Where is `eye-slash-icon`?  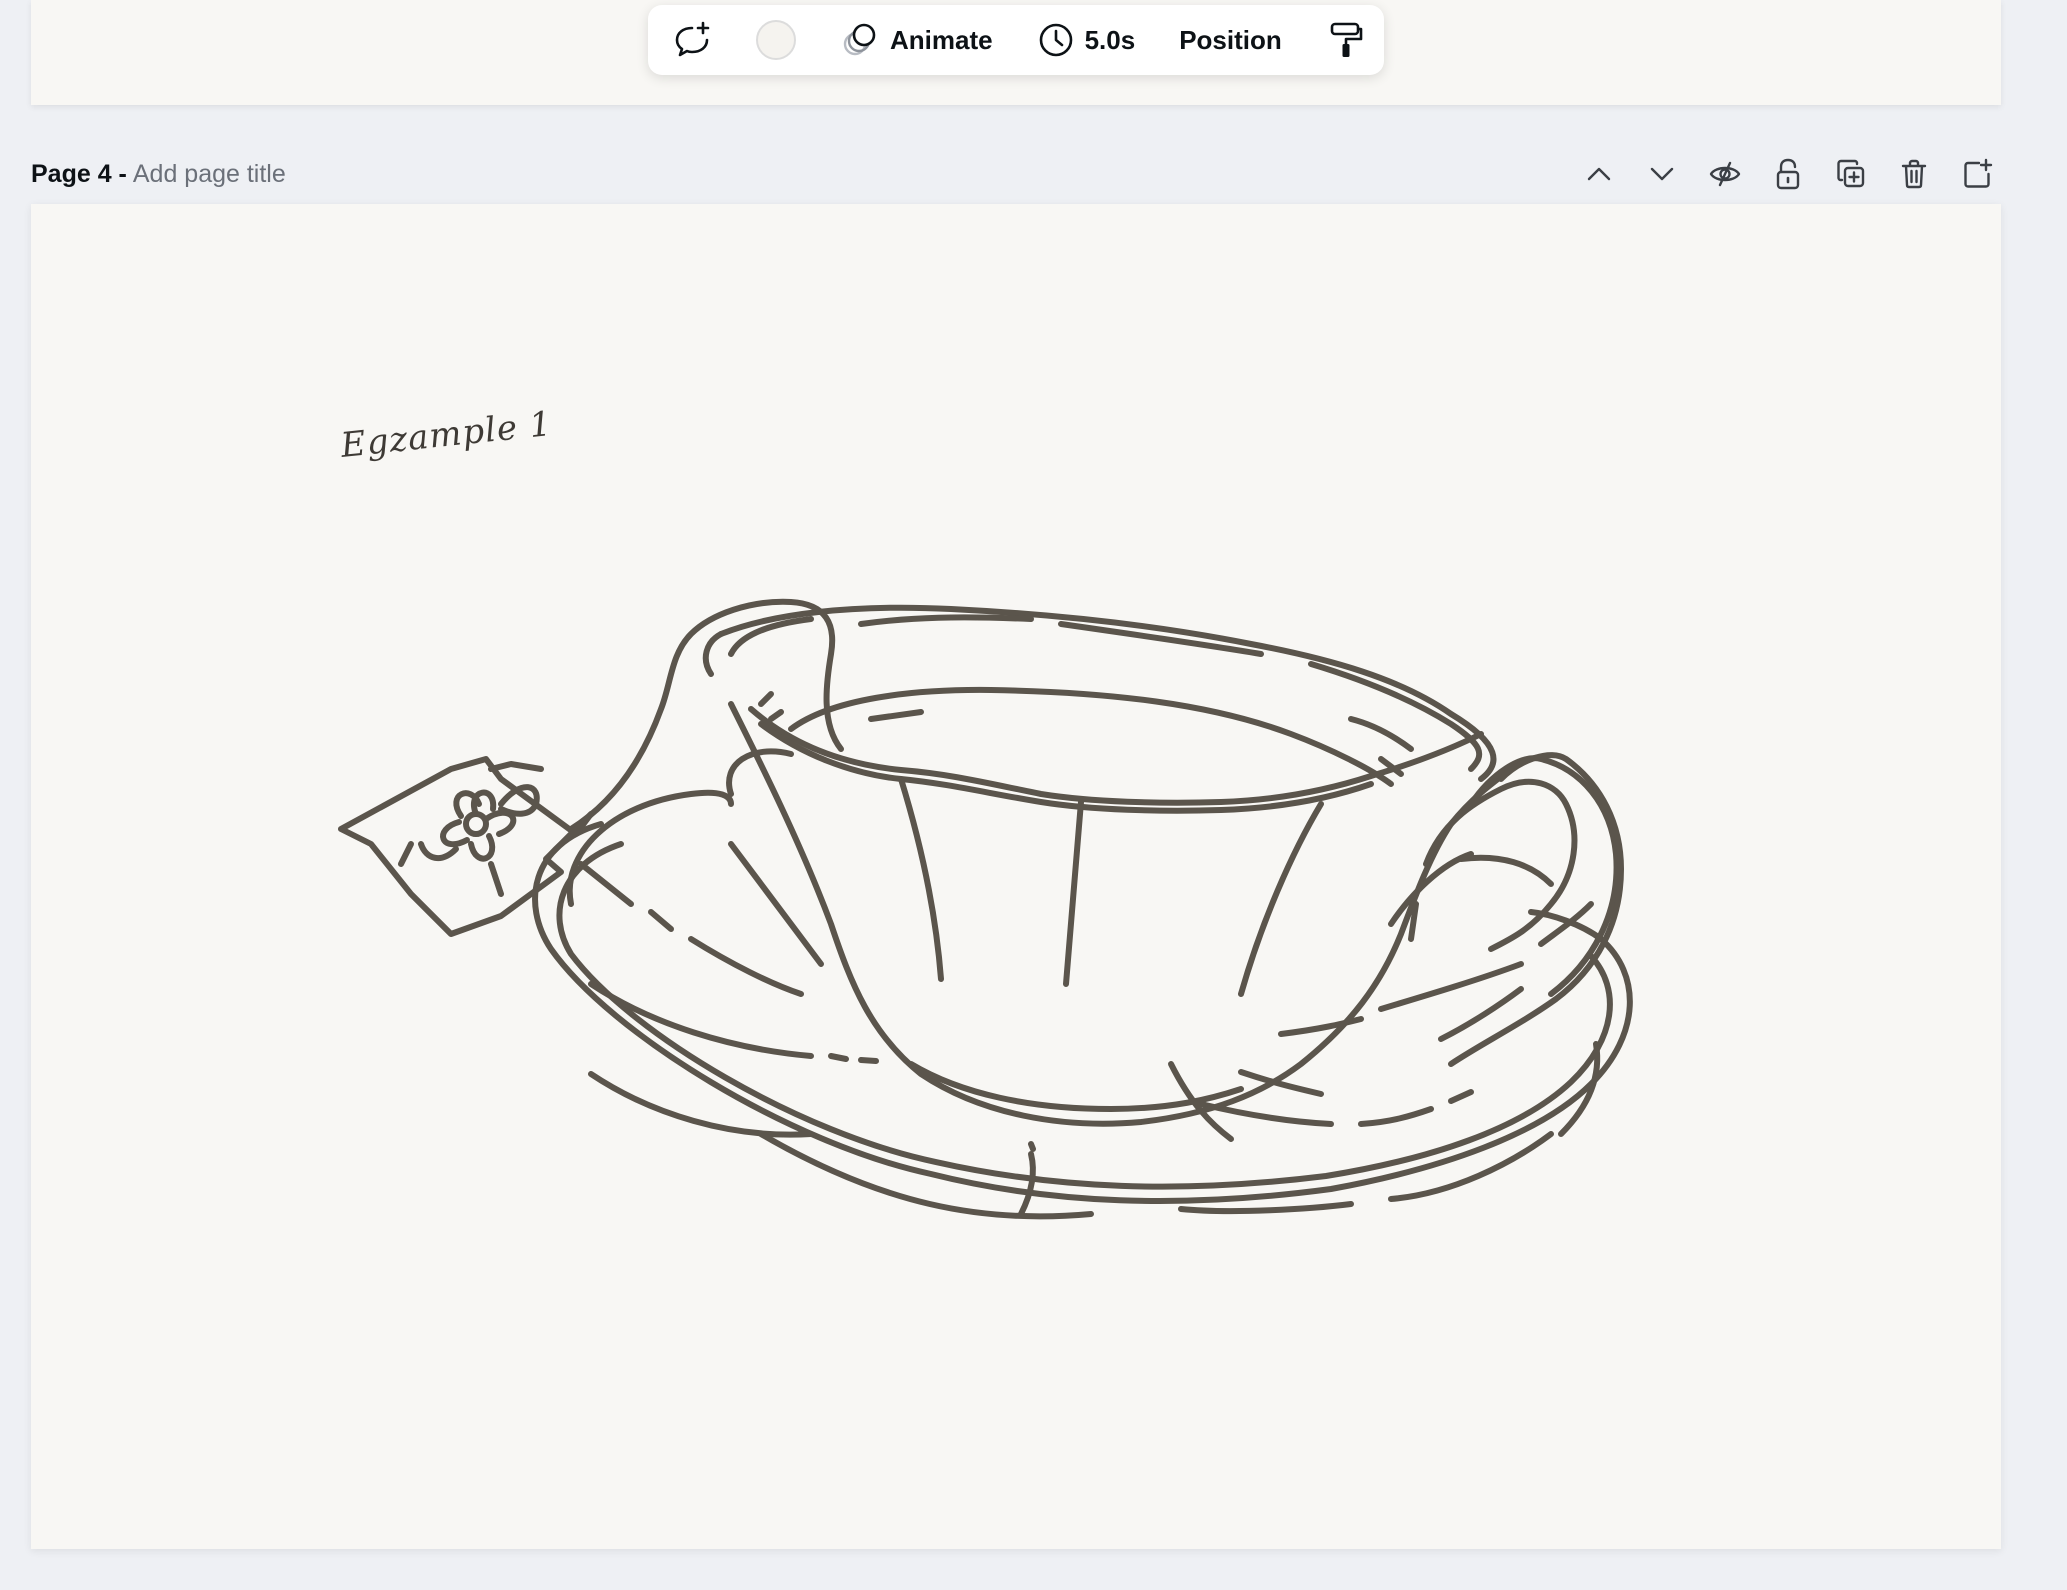 eye-slash-icon is located at coordinates (1725, 174).